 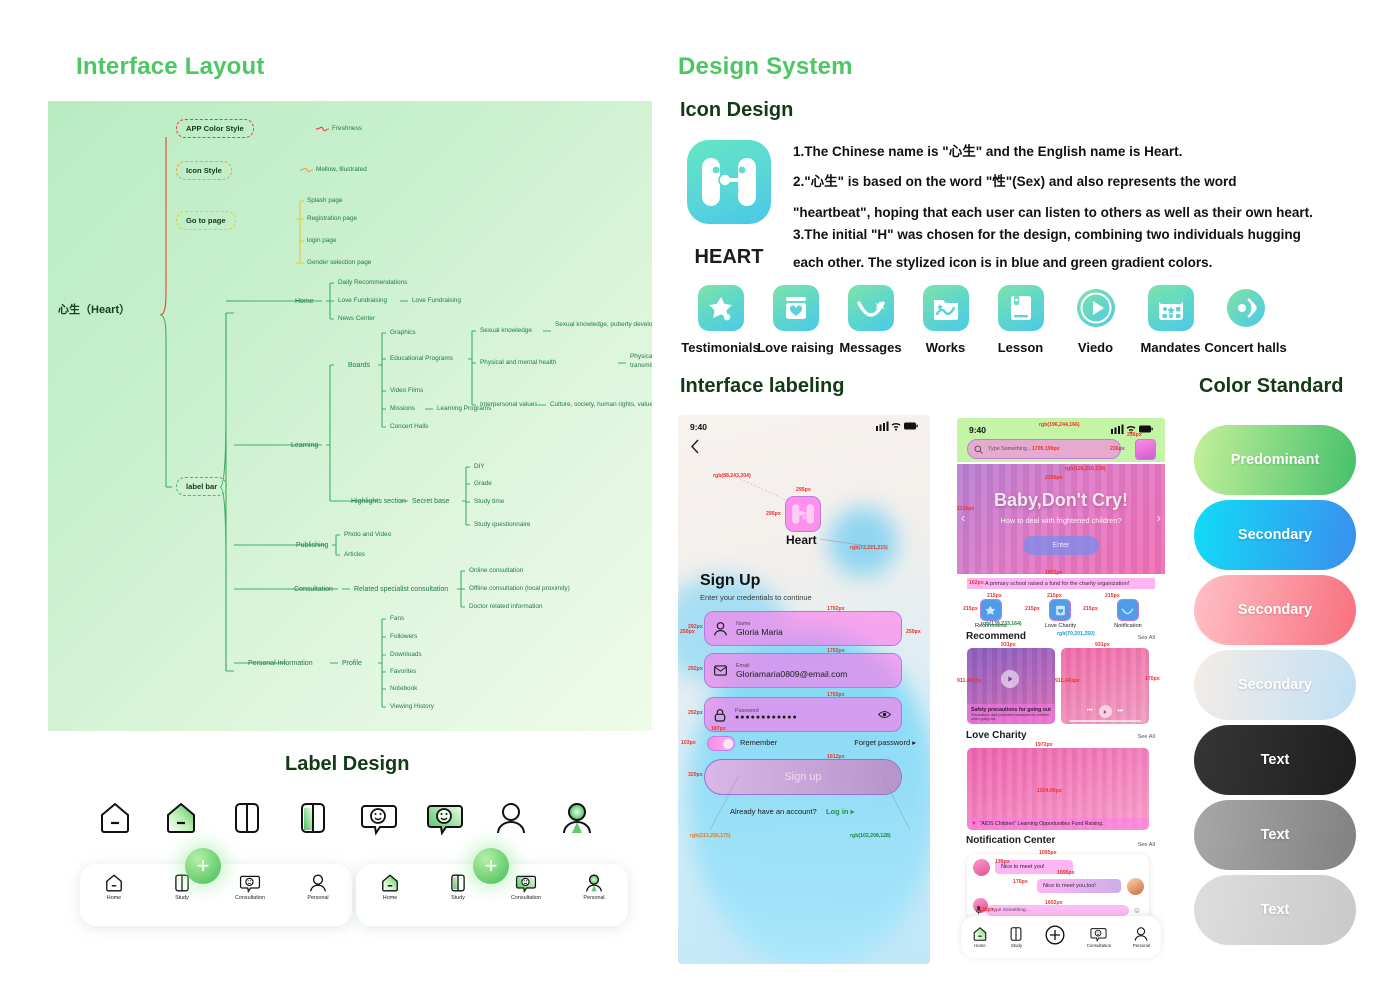 I want to click on audio-controls: ⏮ ⏭, so click(x=1105, y=711).